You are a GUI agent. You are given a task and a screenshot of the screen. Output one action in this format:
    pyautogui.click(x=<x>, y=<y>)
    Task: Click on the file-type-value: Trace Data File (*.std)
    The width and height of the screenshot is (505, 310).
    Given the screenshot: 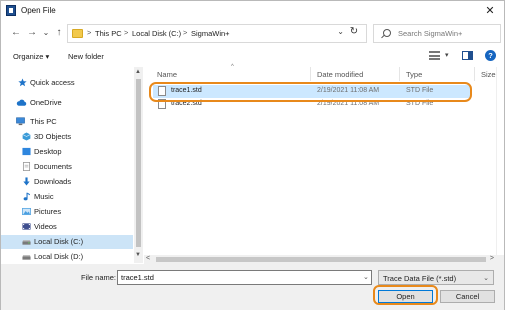 What is the action you would take?
    pyautogui.click(x=420, y=278)
    